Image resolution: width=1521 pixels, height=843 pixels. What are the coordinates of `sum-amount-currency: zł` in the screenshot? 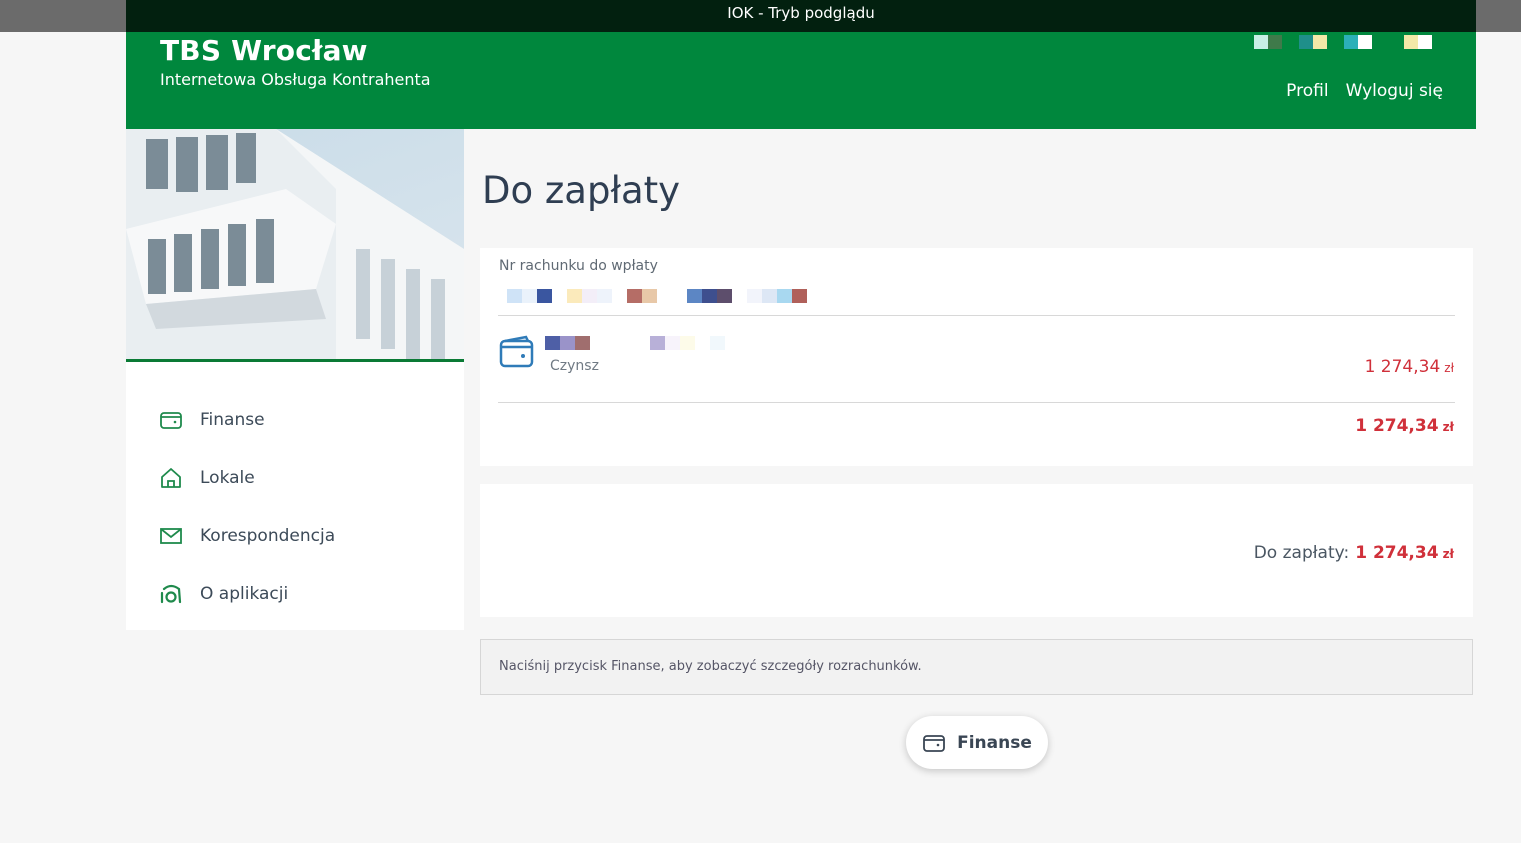 It's located at (1448, 427).